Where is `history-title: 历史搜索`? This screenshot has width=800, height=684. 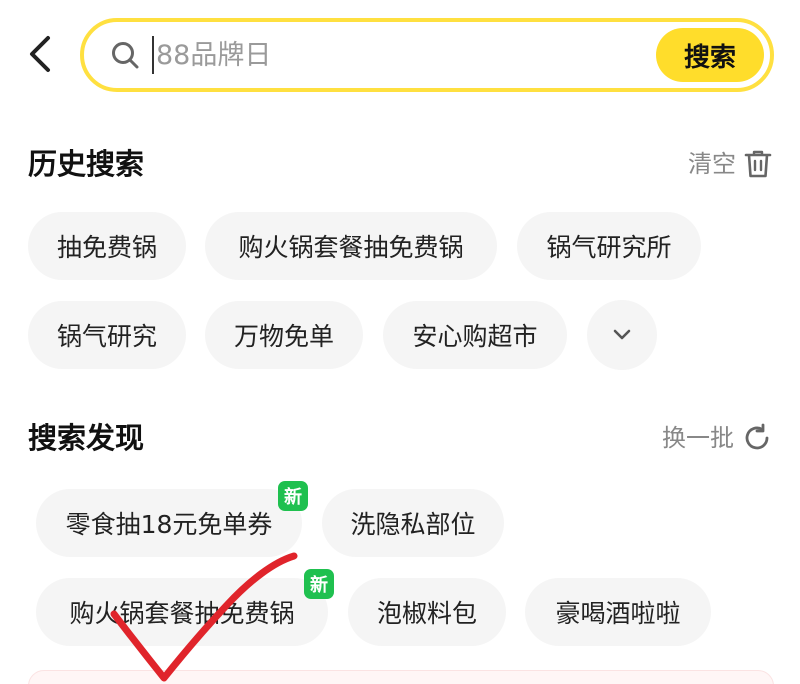 history-title: 历史搜索 is located at coordinates (86, 164).